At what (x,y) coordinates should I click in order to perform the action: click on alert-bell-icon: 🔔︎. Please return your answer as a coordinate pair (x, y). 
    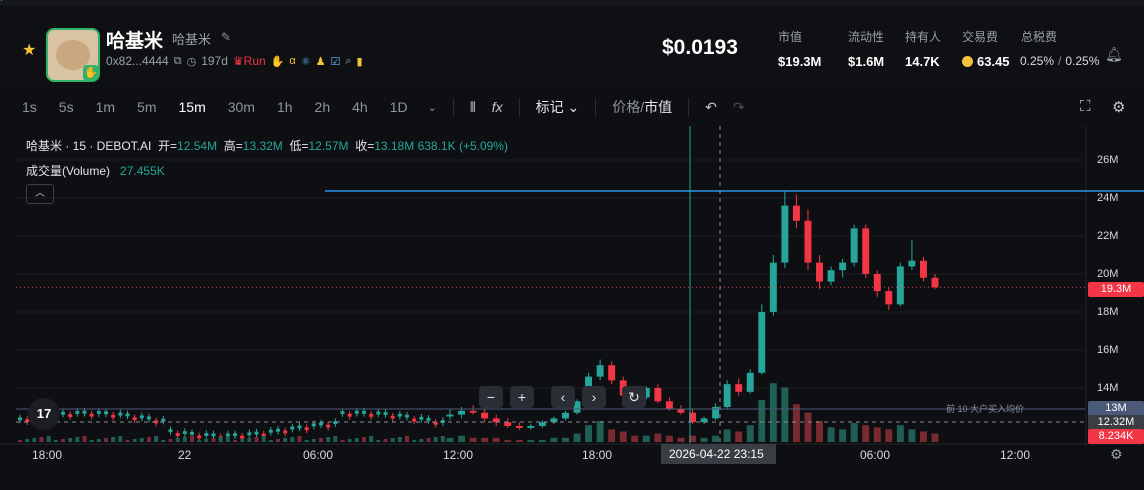
    Looking at the image, I should click on (1114, 54).